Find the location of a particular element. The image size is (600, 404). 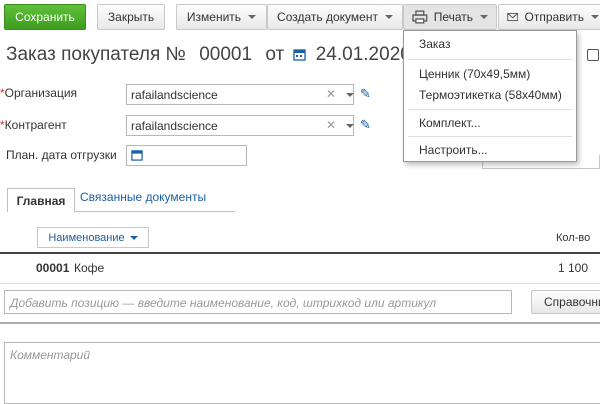

menu-item-thermo-label: Термоэтикетка (58x40мм) is located at coordinates (490, 95).